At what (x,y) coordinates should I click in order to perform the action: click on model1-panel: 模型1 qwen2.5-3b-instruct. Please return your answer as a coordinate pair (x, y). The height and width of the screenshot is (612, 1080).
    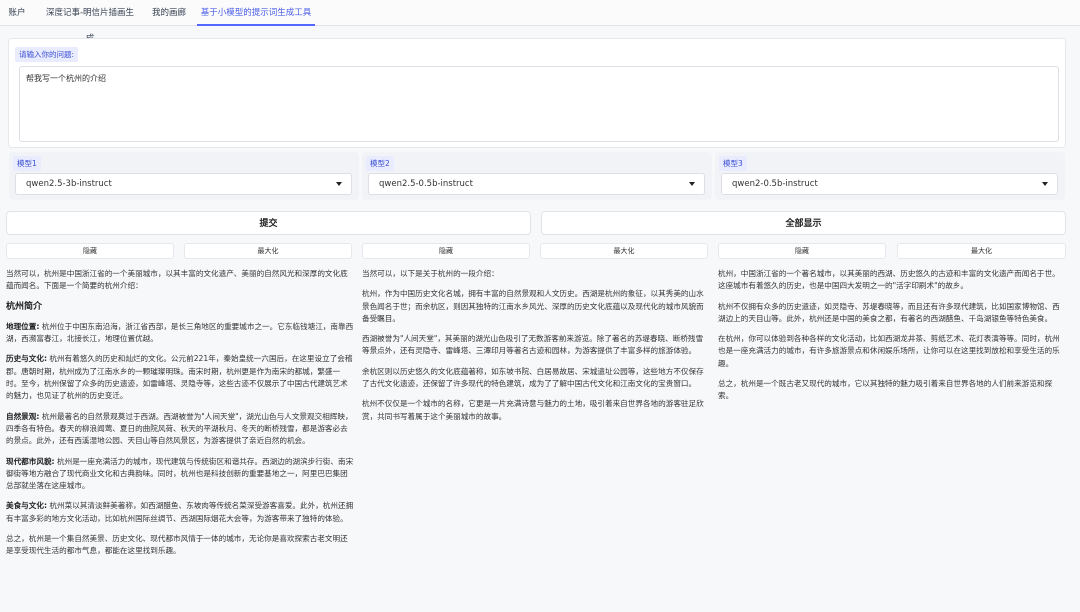
    Looking at the image, I should click on (184, 176).